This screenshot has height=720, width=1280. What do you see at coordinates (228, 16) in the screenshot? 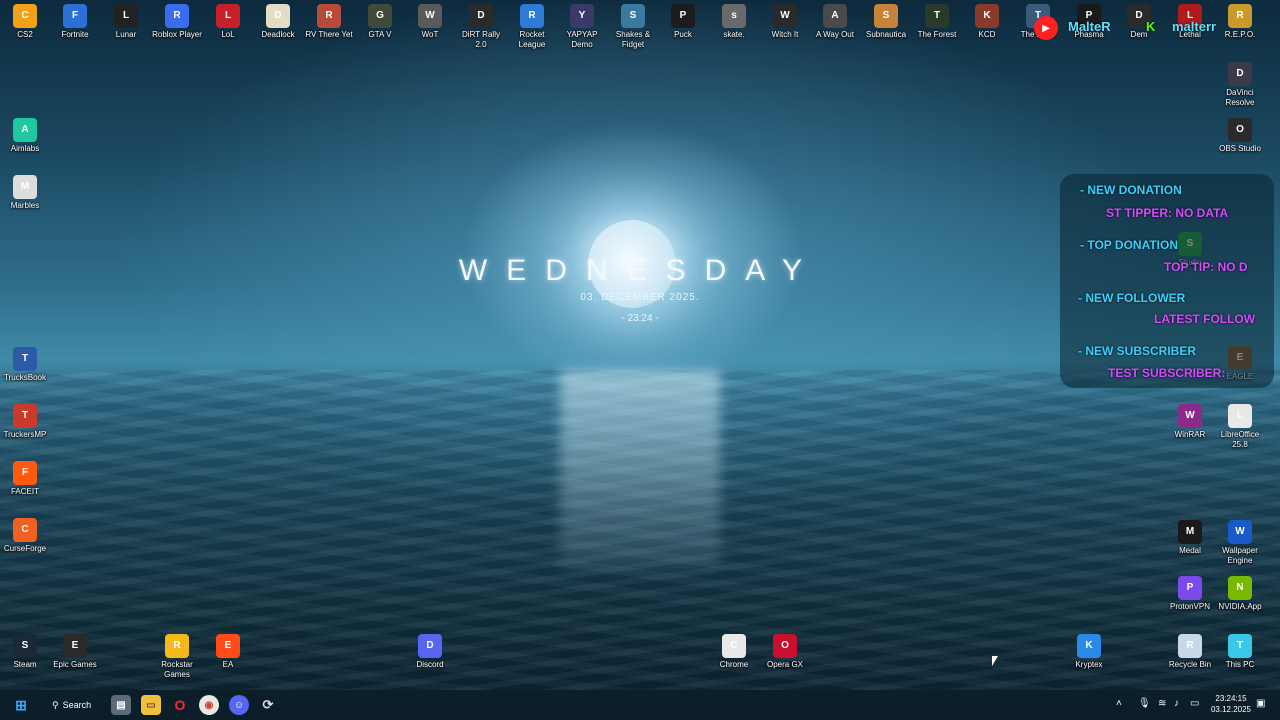
I see `lol-icon: L` at bounding box center [228, 16].